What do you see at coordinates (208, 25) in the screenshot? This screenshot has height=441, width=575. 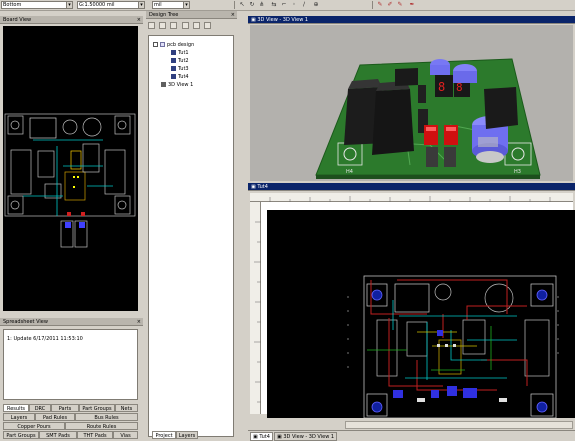 I see `delete-icon` at bounding box center [208, 25].